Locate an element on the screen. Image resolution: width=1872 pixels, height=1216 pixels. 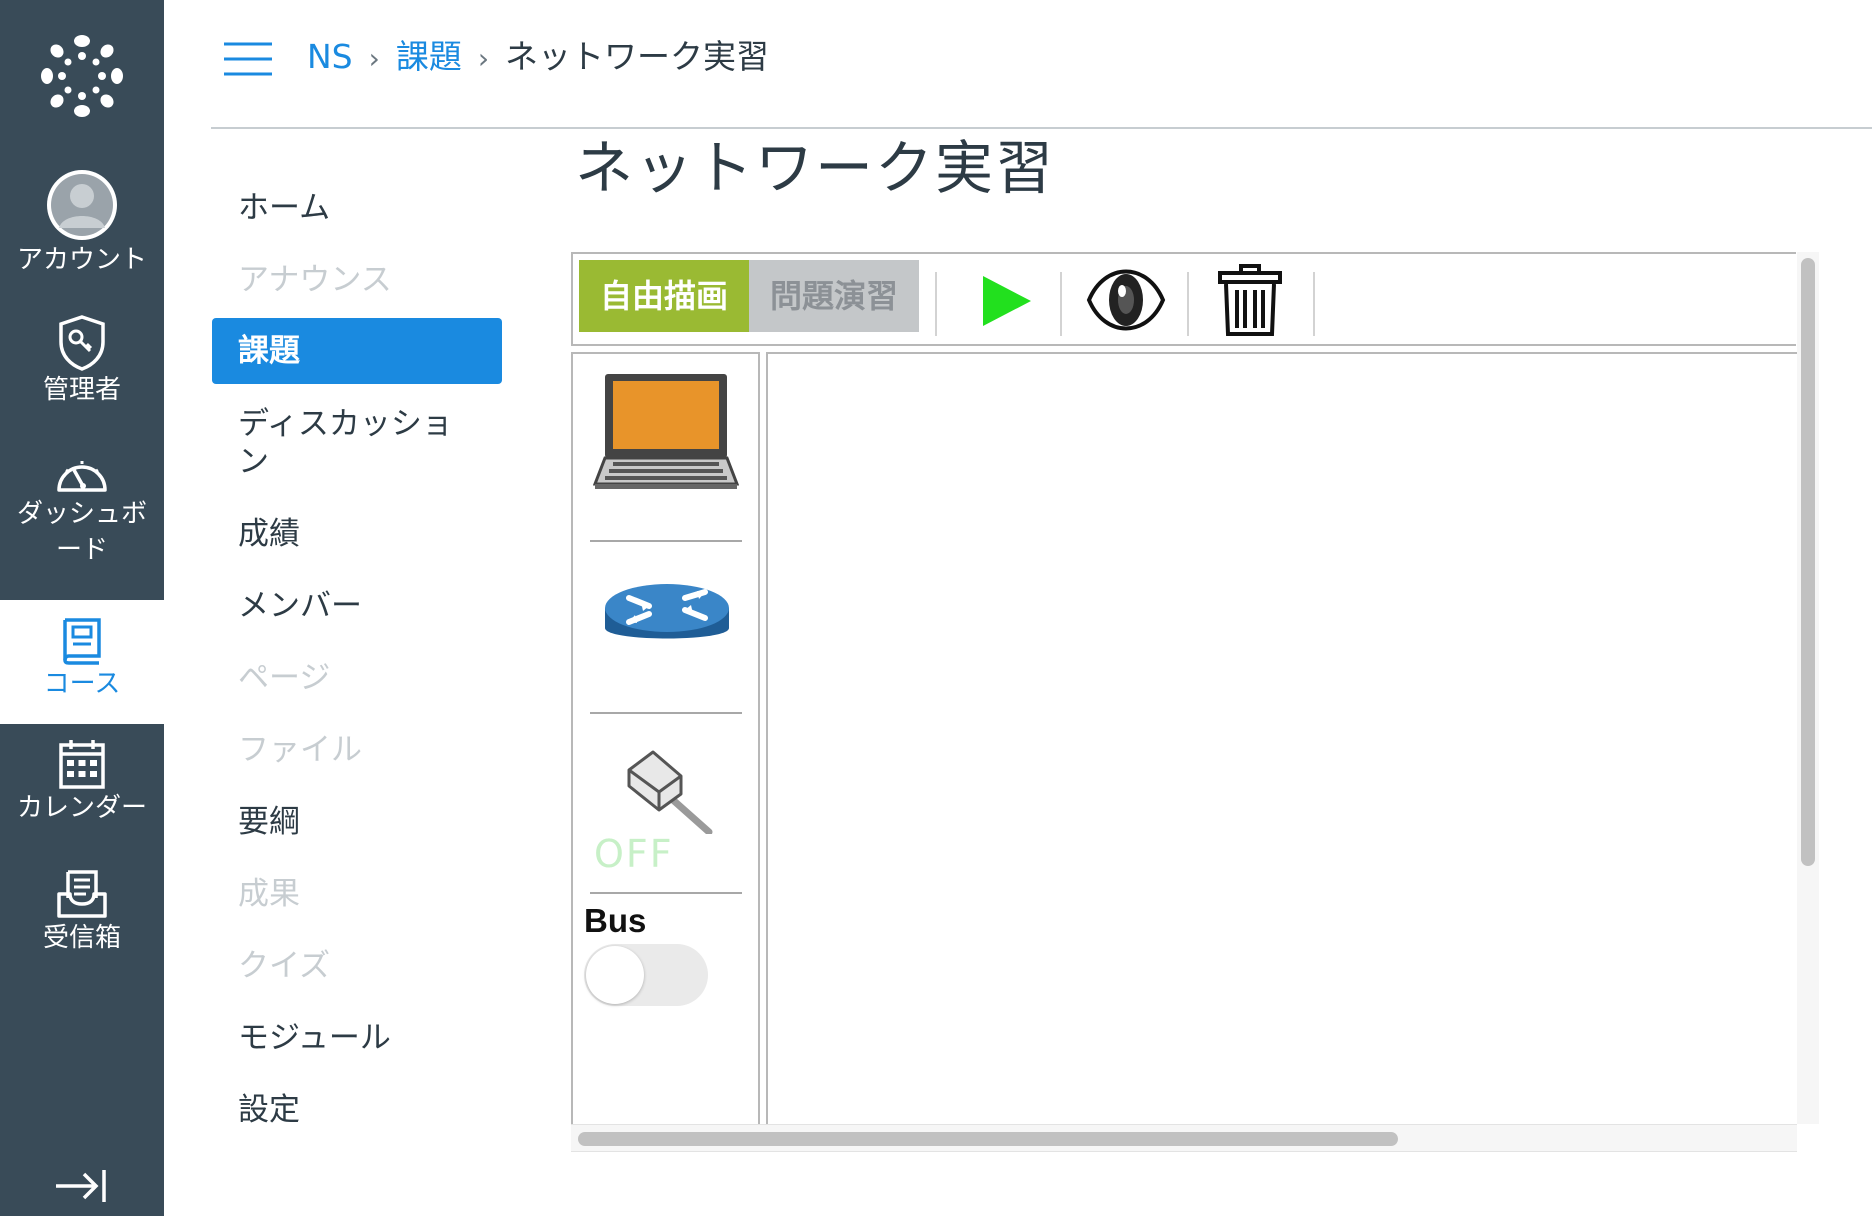
collapse-nav-icon is located at coordinates (81, 1186).